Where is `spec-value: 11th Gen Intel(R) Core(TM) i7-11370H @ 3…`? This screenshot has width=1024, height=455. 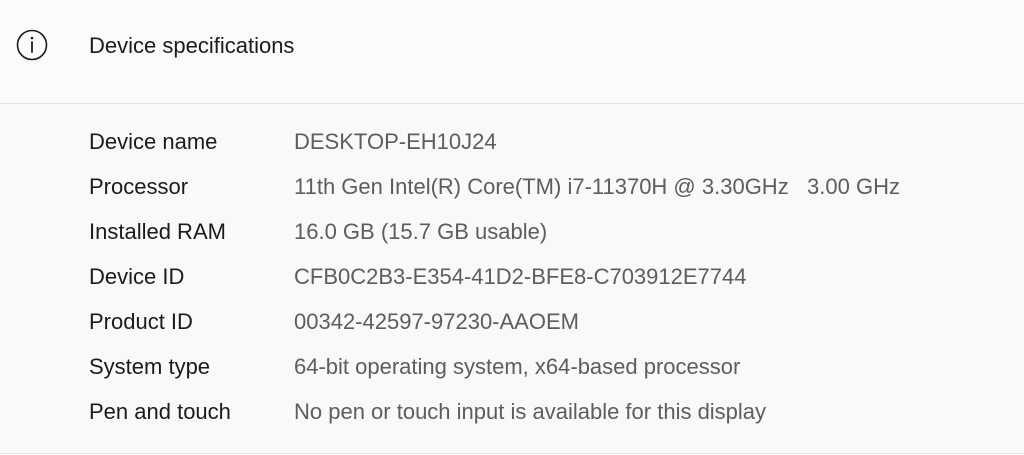
spec-value: 11th Gen Intel(R) Core(TM) i7-11370H @ 3… is located at coordinates (597, 186).